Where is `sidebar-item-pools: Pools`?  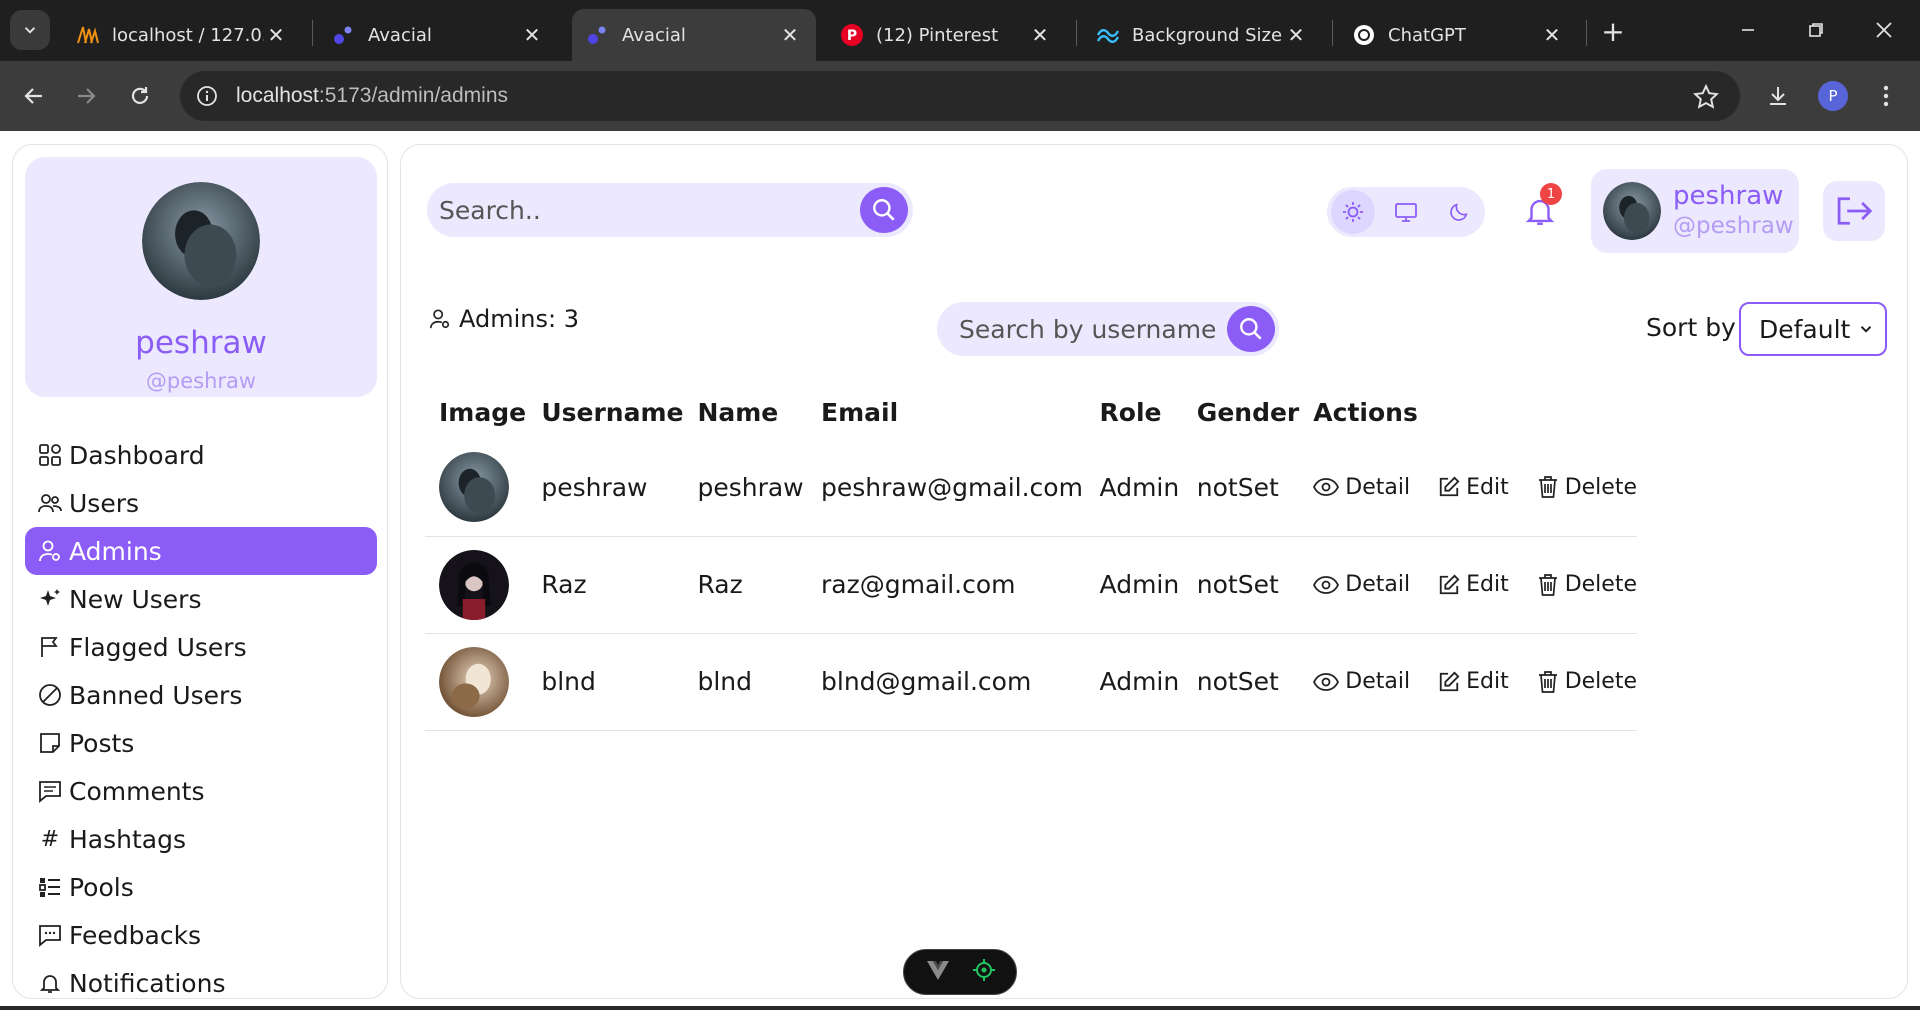
sidebar-item-pools: Pools is located at coordinates (201, 887).